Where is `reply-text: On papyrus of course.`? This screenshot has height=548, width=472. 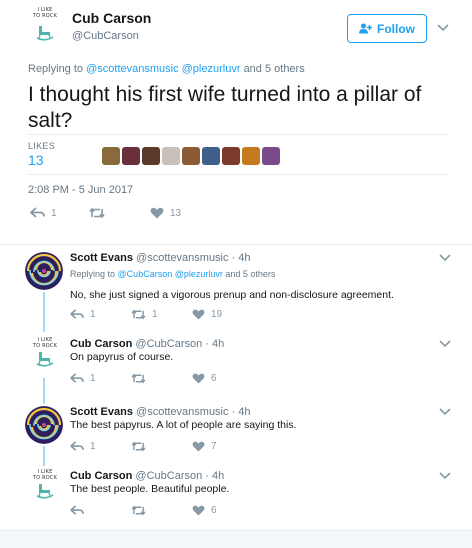 reply-text: On papyrus of course. is located at coordinates (122, 357).